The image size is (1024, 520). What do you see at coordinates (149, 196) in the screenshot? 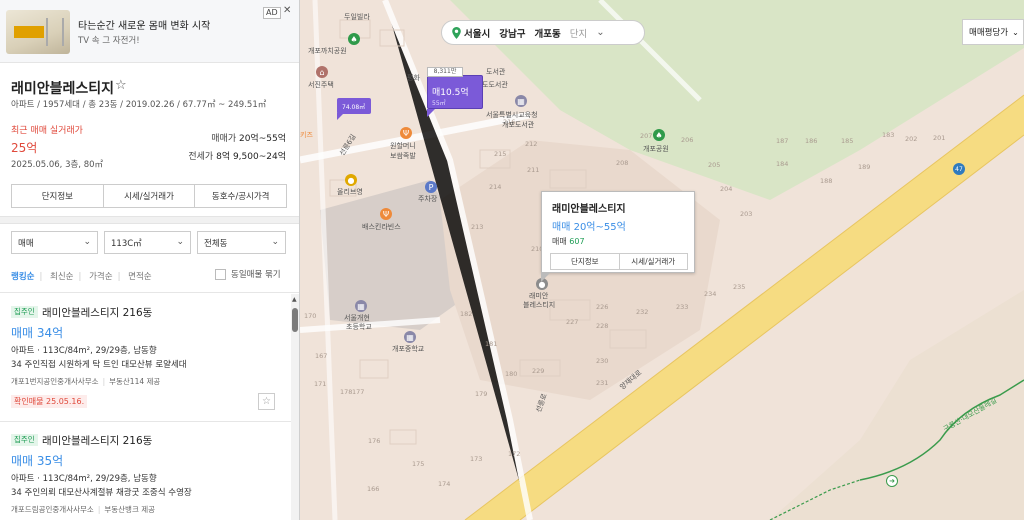
I see `tab-market-price: 시세/실거래가` at bounding box center [149, 196].